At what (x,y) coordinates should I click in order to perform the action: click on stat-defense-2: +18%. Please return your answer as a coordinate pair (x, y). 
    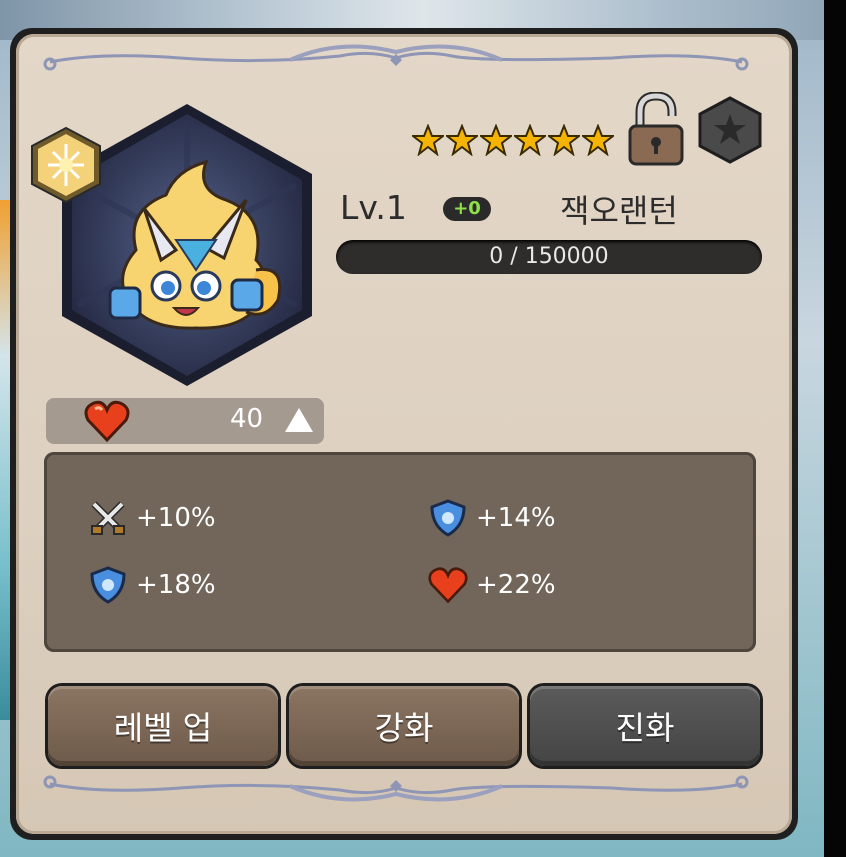
    Looking at the image, I should click on (152, 585).